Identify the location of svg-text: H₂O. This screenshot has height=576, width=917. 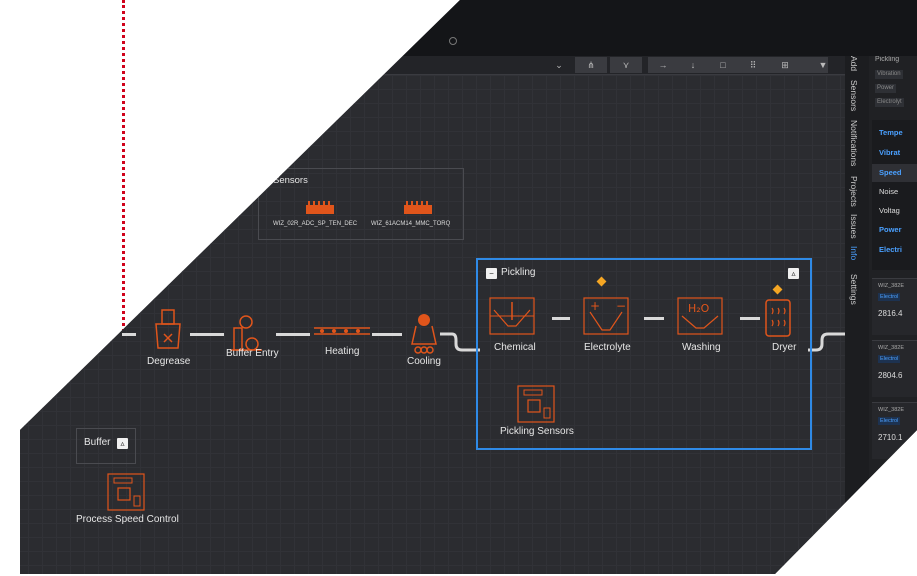
(699, 308).